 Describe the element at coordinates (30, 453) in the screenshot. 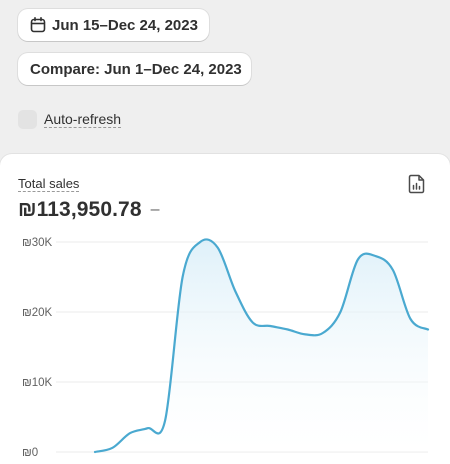

I see `y-tick-label: ₪0` at that location.